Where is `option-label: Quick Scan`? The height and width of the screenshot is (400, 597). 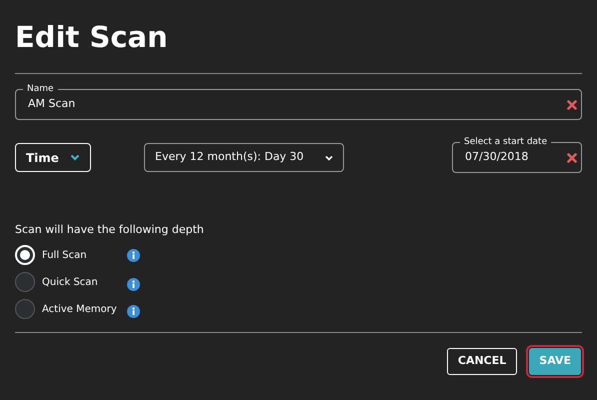 option-label: Quick Scan is located at coordinates (70, 283).